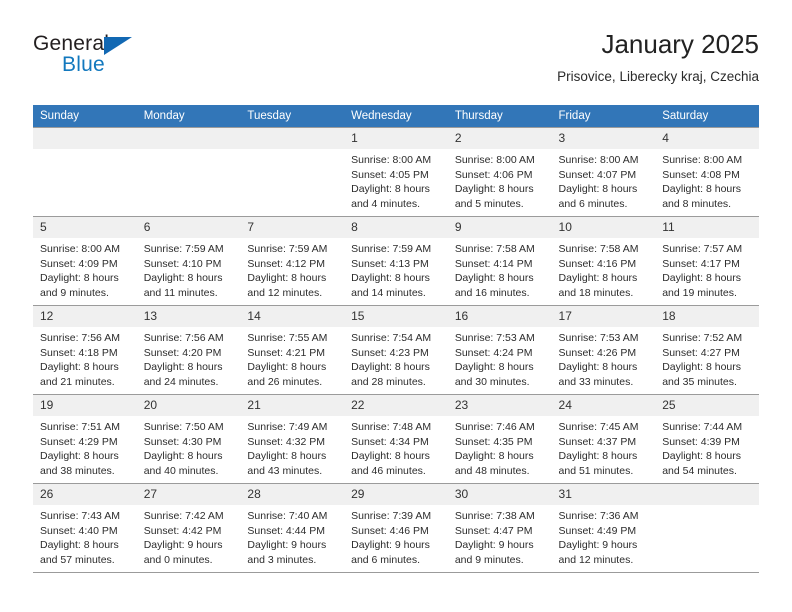 This screenshot has width=792, height=612. What do you see at coordinates (680, 44) in the screenshot?
I see `page-title: January 2025` at bounding box center [680, 44].